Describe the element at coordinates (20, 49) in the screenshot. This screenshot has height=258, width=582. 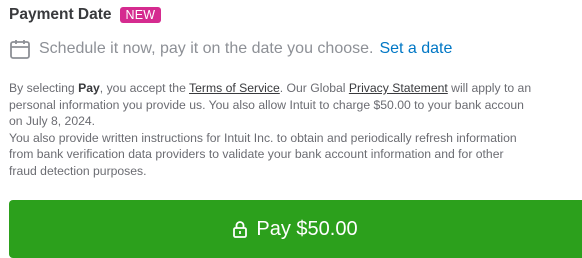
I see `calendar-icon` at that location.